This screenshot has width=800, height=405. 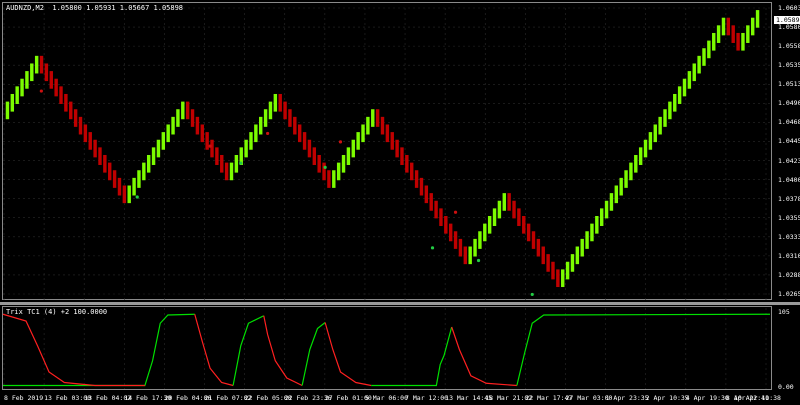 I want to click on time-axis-label: 2 Apr 10:35, so click(x=667, y=398).